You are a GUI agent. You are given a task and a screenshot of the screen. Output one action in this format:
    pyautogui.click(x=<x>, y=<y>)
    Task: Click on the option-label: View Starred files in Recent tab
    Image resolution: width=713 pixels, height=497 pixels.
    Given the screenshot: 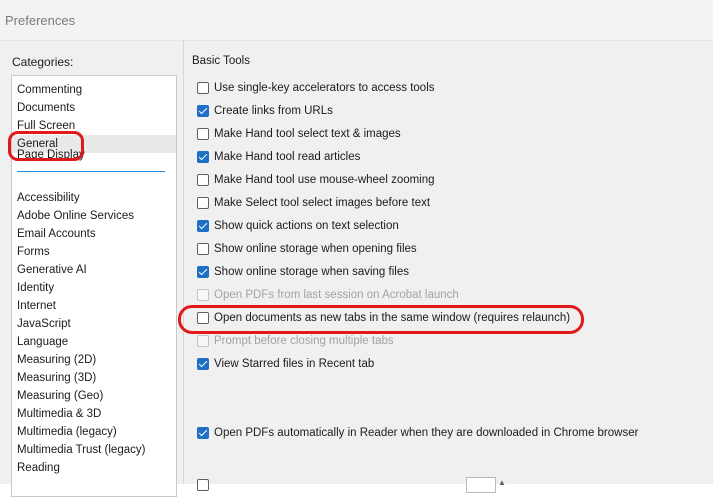 What is the action you would take?
    pyautogui.click(x=294, y=364)
    